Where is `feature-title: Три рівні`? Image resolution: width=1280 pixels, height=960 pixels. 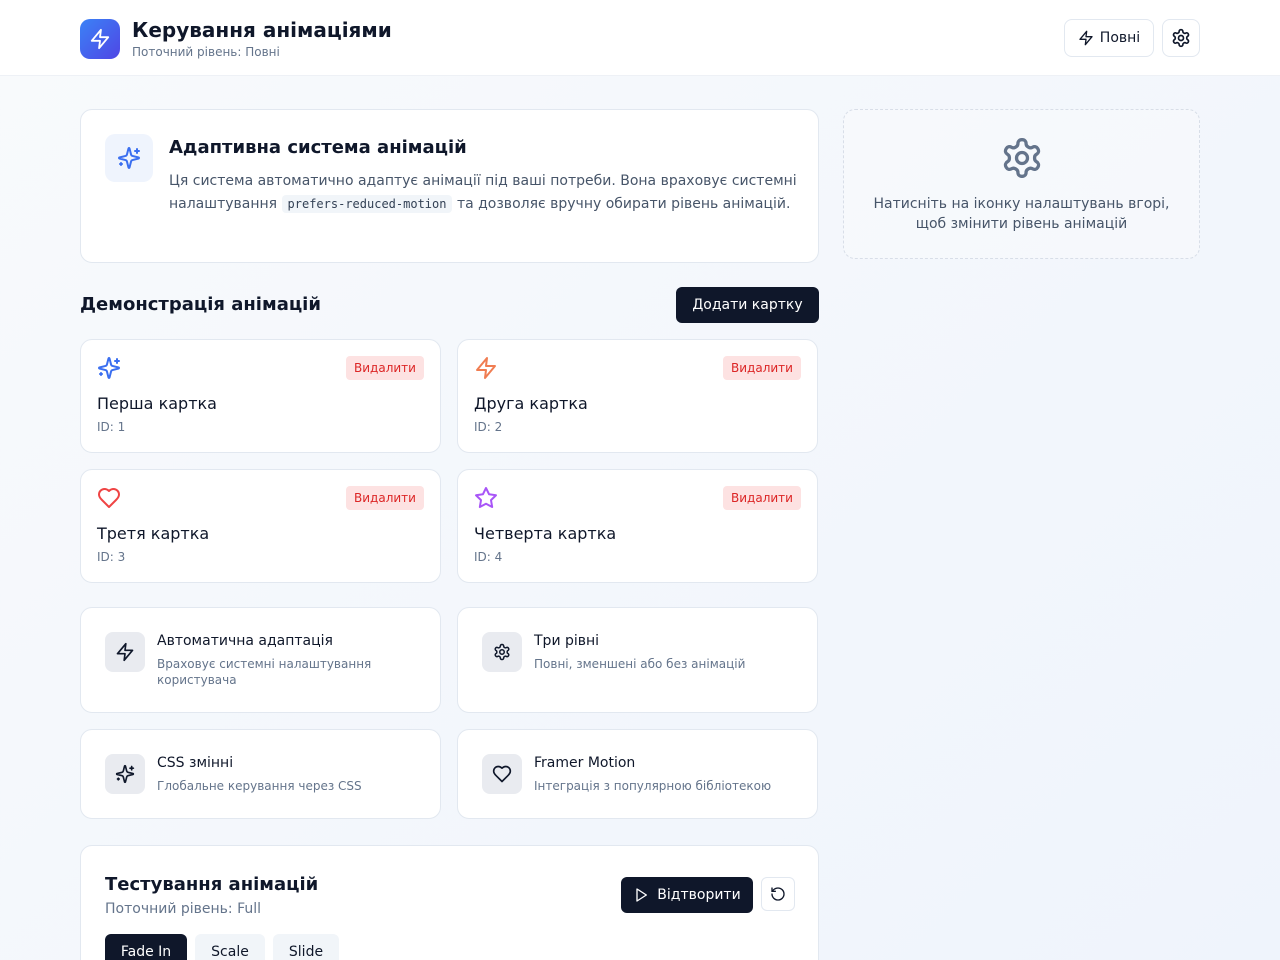 feature-title: Три рівні is located at coordinates (567, 641).